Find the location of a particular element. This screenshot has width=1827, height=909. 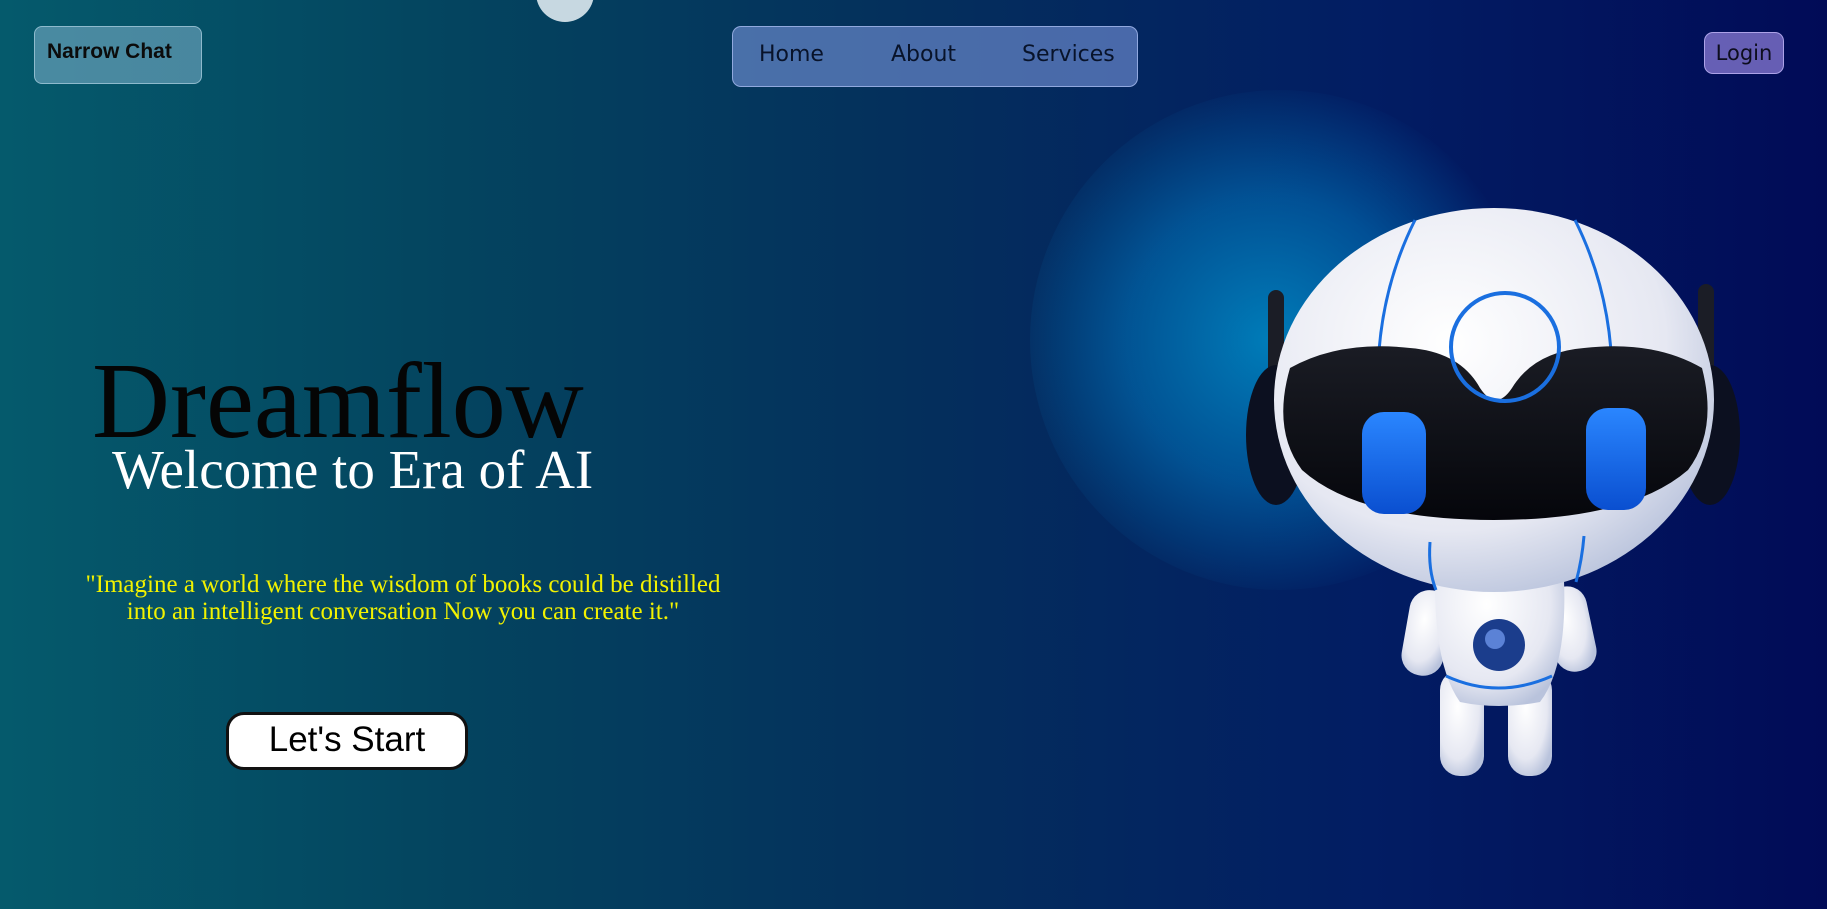

hero-subtitle: Welcome to Era of AI is located at coordinates (353, 469).